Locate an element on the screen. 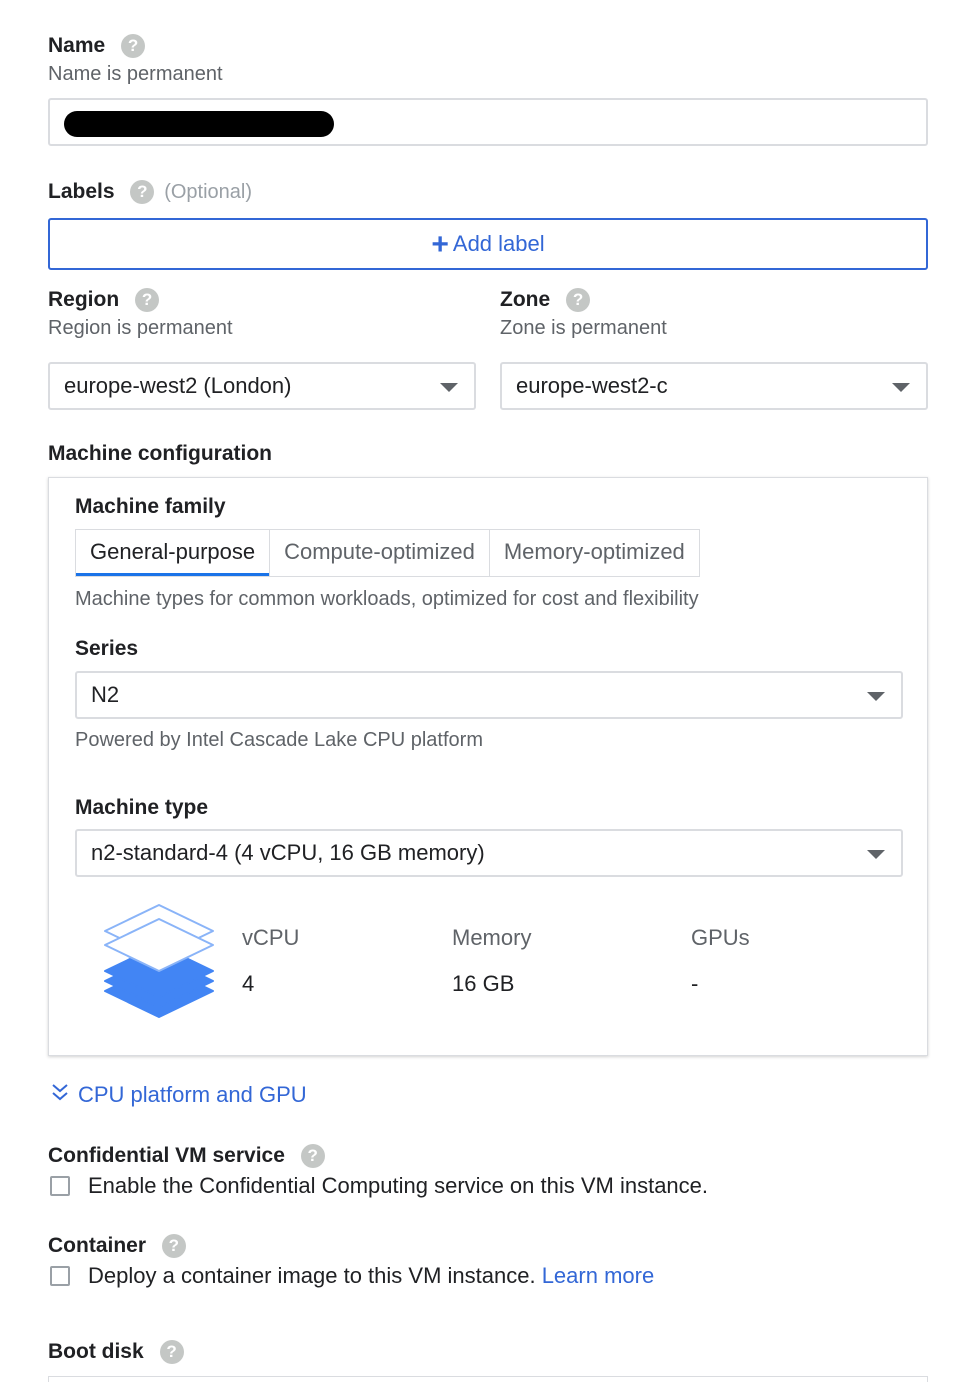 This screenshot has height=1382, width=980. redacted-value is located at coordinates (199, 124).